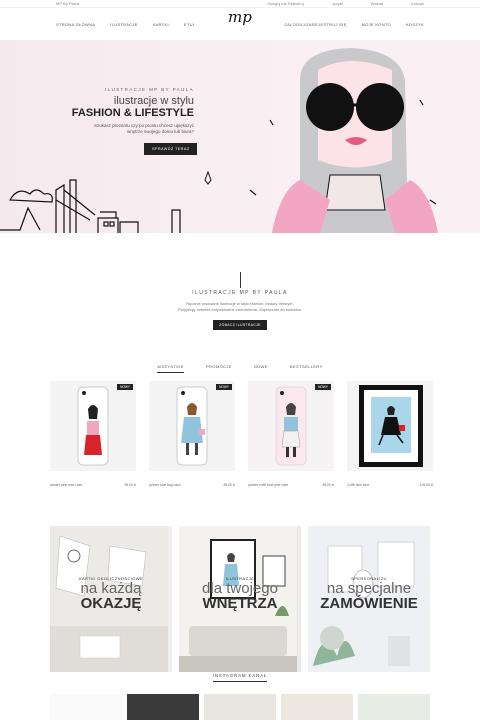 Image resolution: width=480 pixels, height=720 pixels. I want to click on product-meta: Iphone coffe time pink case 89,00 zł, so click(291, 485).